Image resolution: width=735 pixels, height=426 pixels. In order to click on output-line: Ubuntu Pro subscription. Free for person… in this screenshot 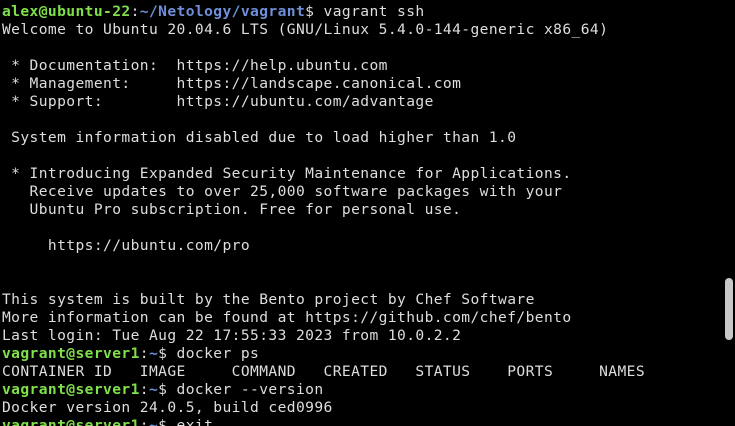, I will do `click(232, 209)`.